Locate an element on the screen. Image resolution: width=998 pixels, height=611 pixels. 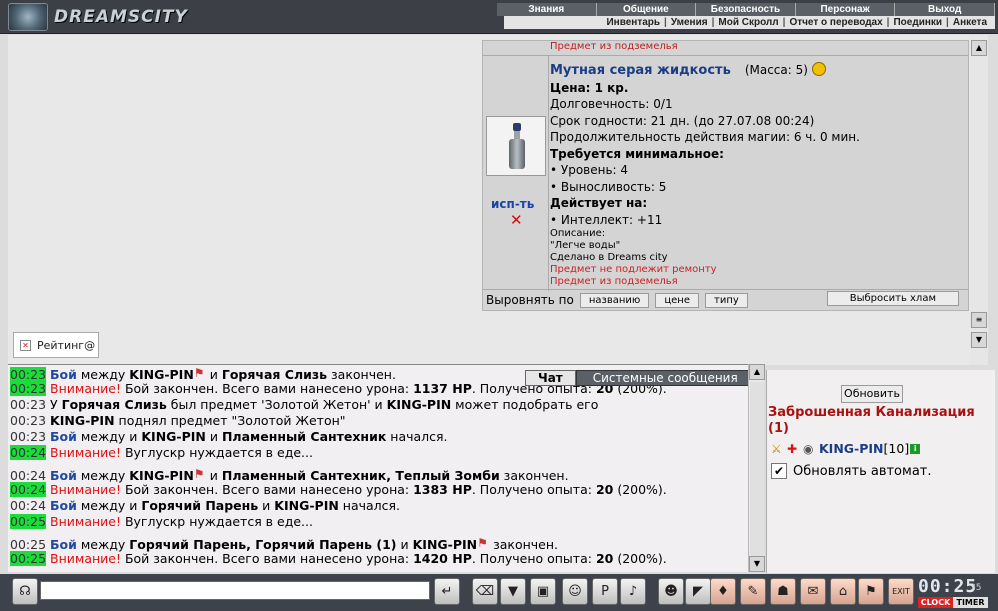
arrow-icon: ◤ is located at coordinates (698, 591).